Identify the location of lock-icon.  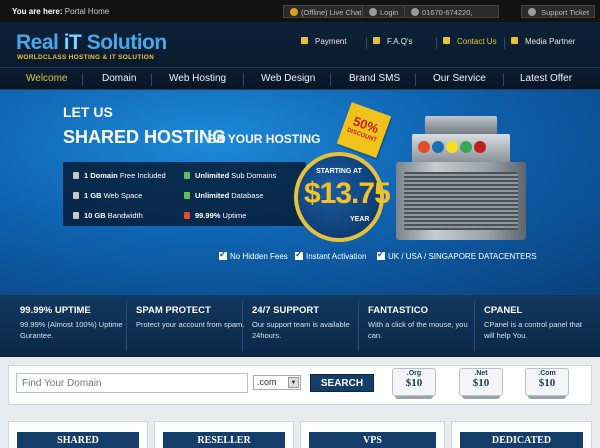
(373, 12).